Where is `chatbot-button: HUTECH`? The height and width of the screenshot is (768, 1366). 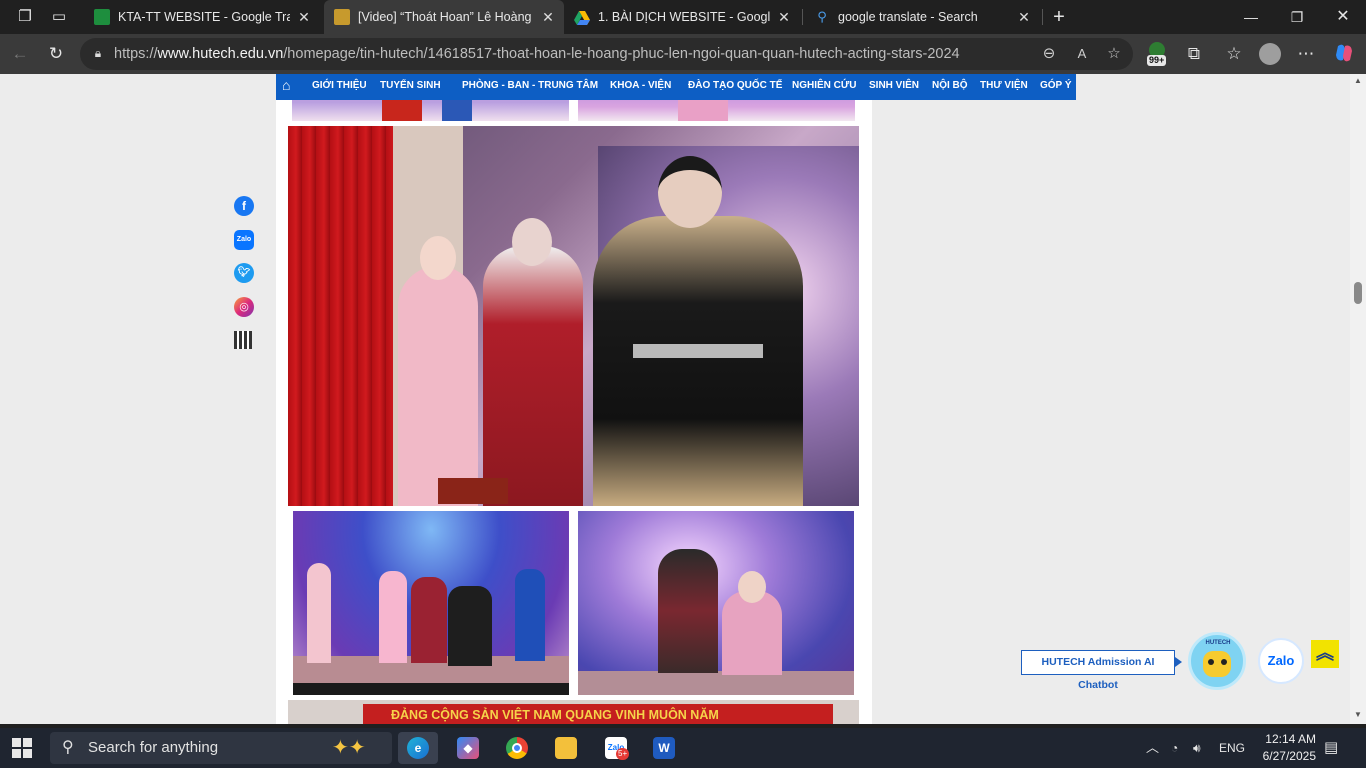
chatbot-button: HUTECH is located at coordinates (1217, 661).